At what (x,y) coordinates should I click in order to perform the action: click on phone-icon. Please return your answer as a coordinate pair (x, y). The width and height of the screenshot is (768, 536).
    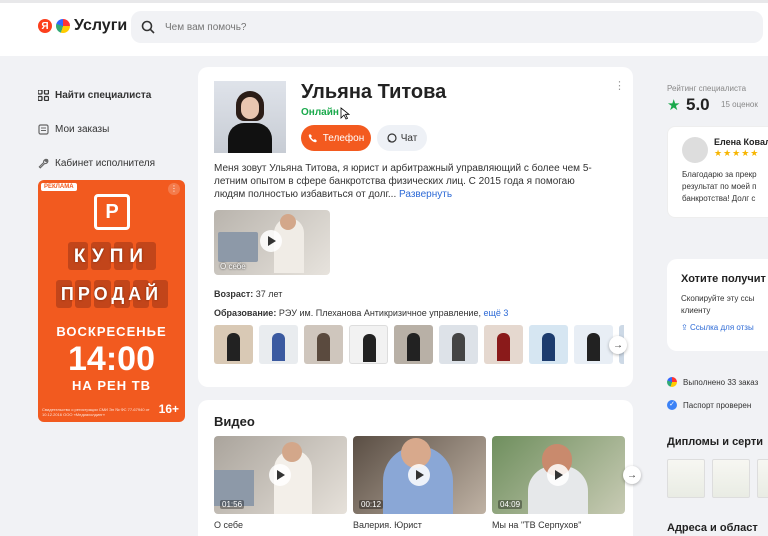
    Looking at the image, I should click on (312, 138).